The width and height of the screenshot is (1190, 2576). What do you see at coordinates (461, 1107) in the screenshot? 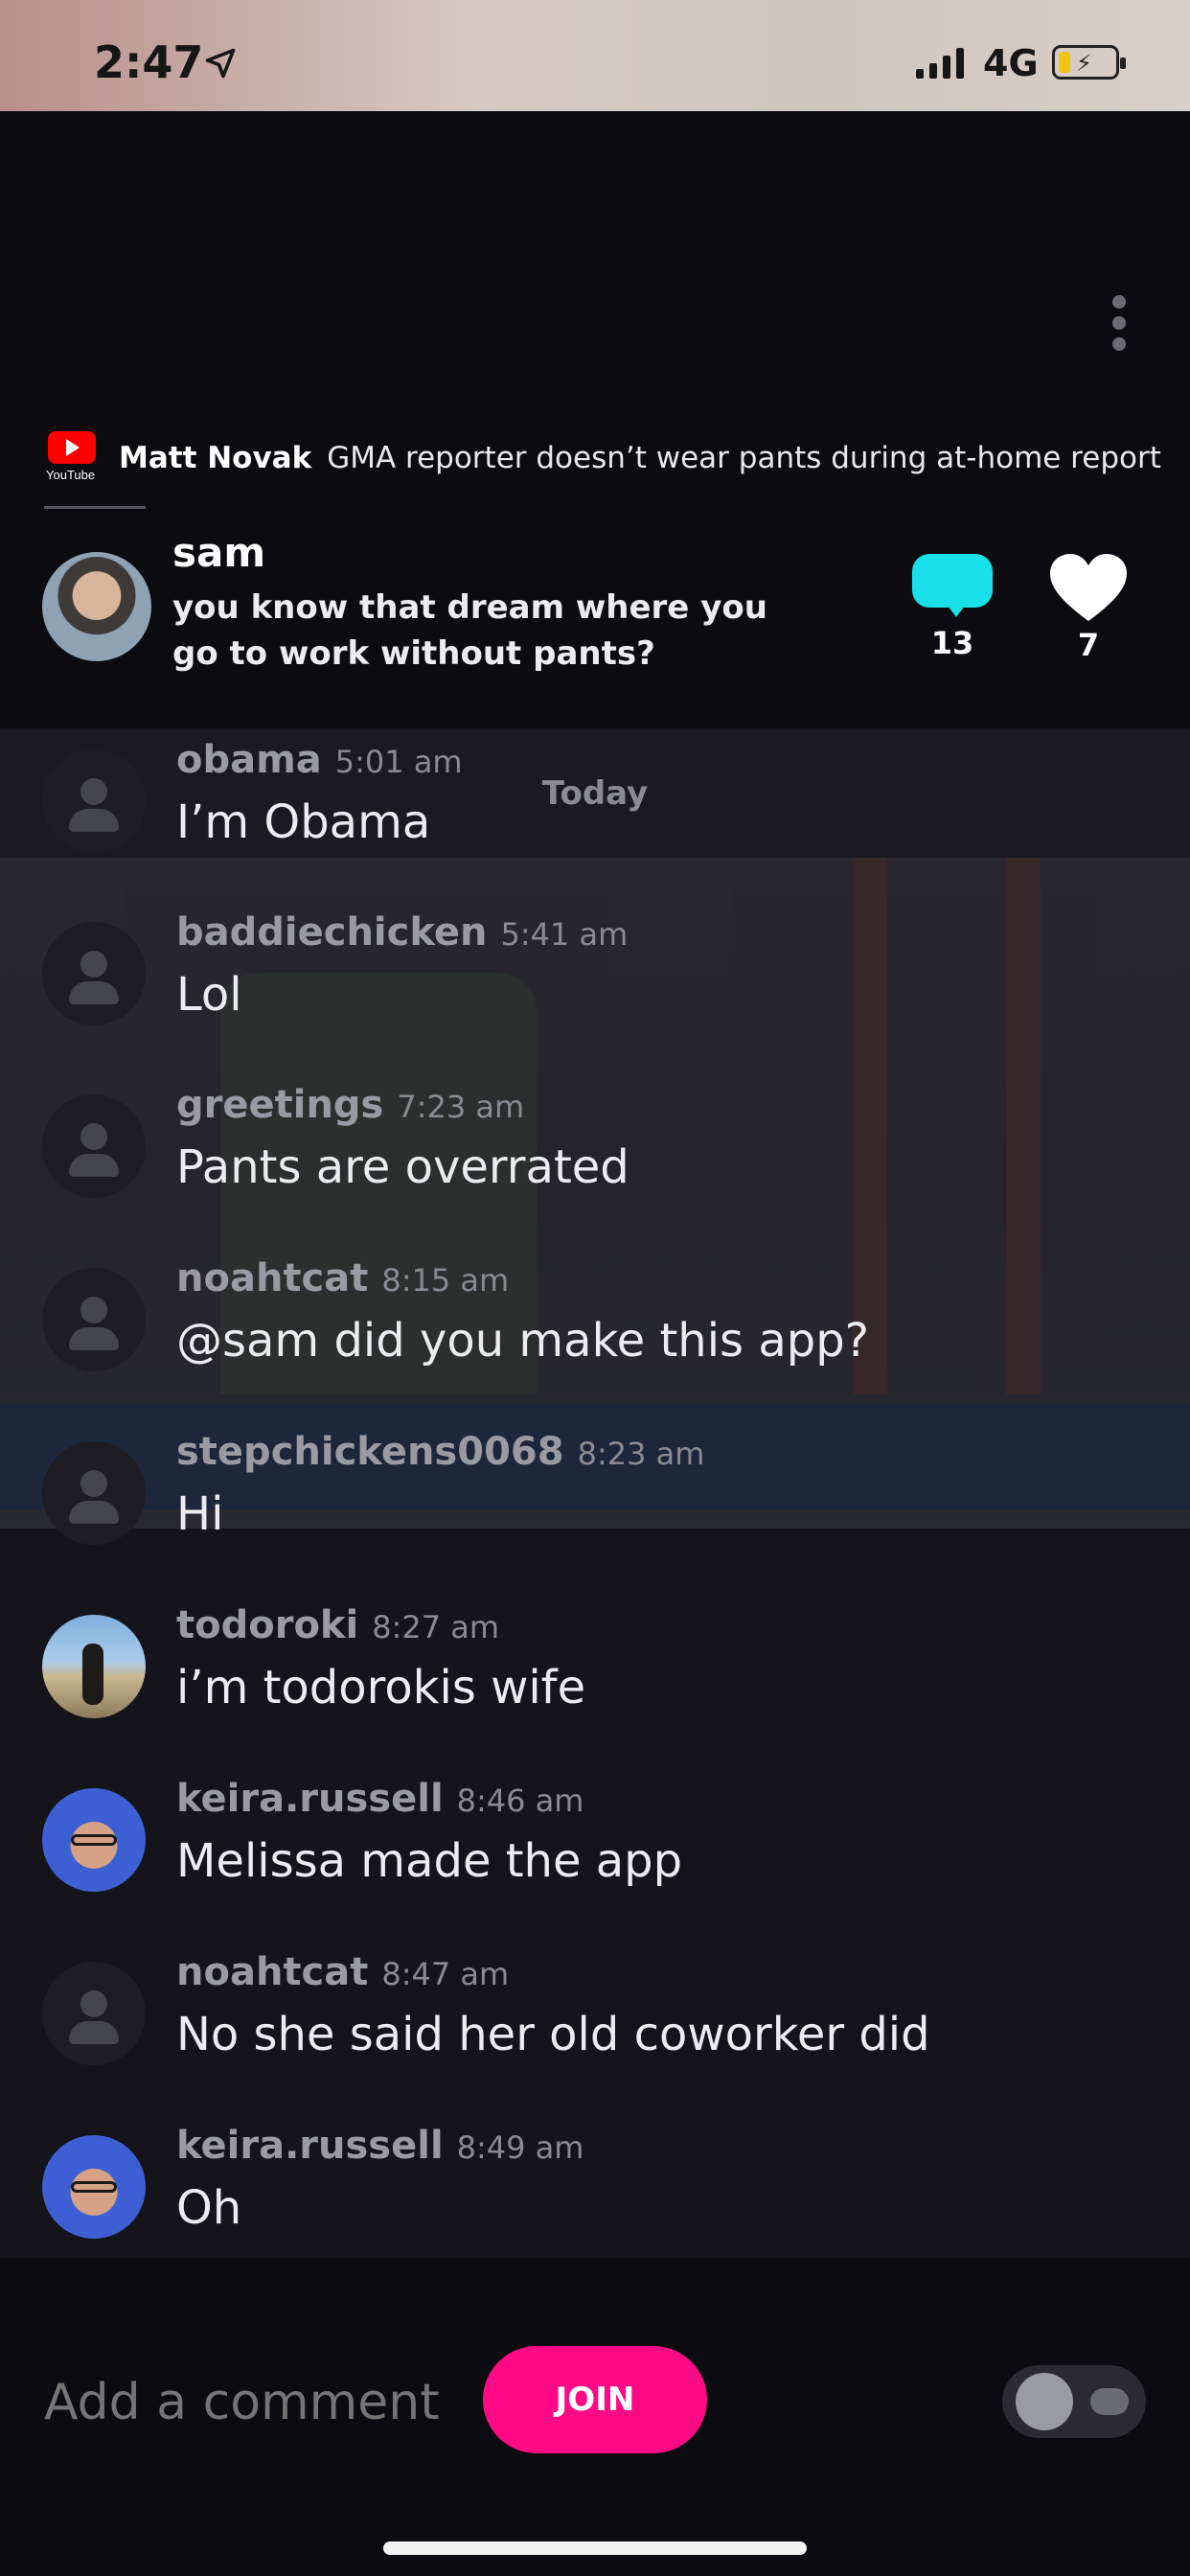
I see `message-time: 7:23 am` at bounding box center [461, 1107].